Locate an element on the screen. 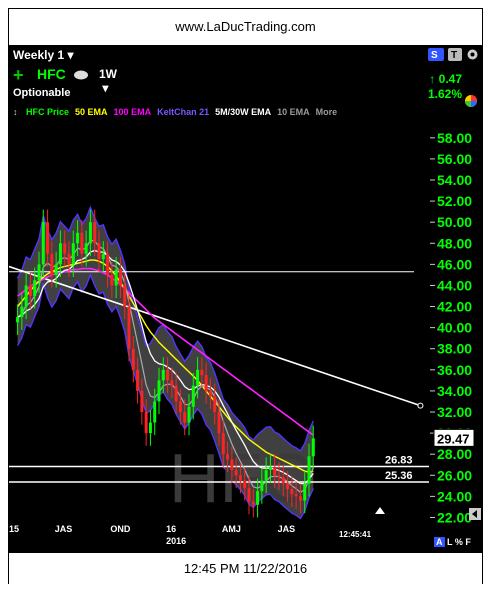 This screenshot has height=591, width=489. timestamp: 12:45 PM 11/22/2016 is located at coordinates (245, 568).